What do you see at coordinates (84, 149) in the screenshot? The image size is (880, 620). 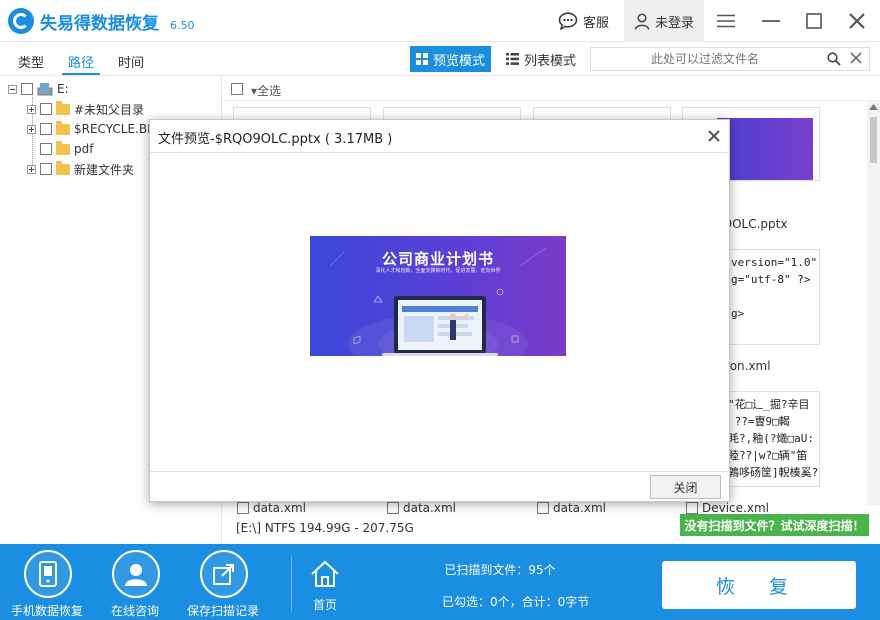 I see `tree-item-label: pdf` at bounding box center [84, 149].